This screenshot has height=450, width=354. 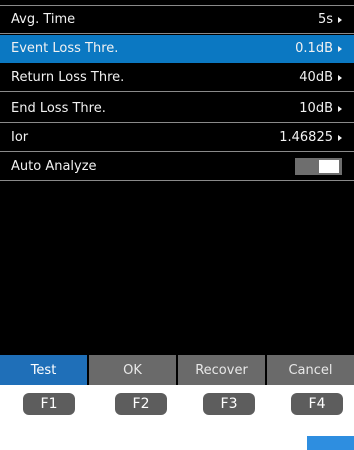 What do you see at coordinates (43, 370) in the screenshot?
I see `test-softkey: Test` at bounding box center [43, 370].